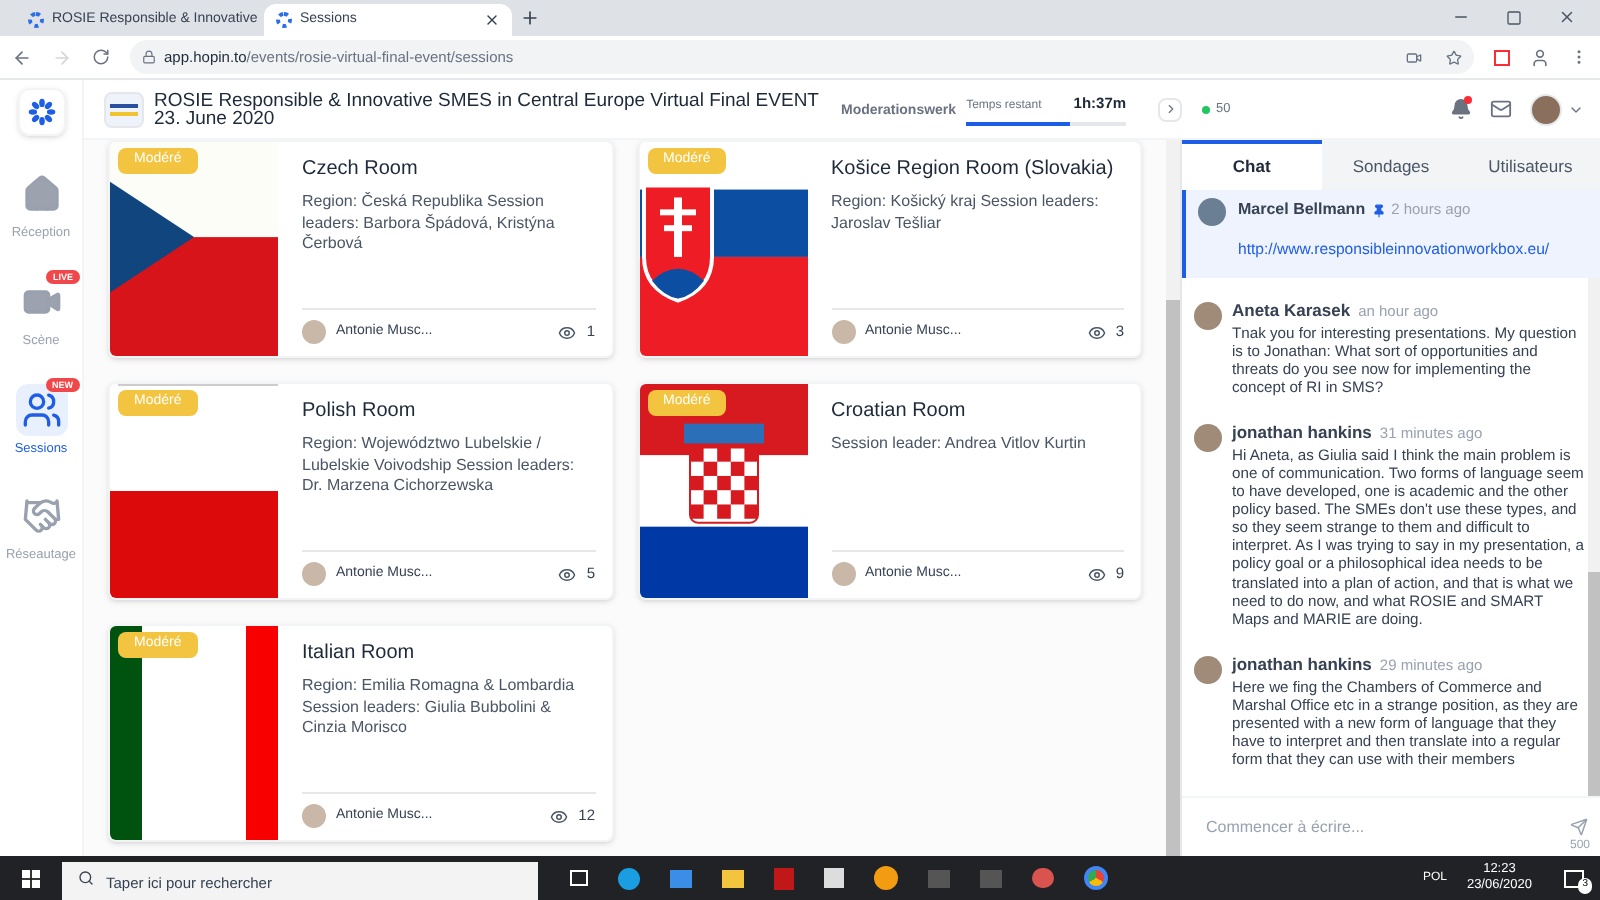  I want to click on chrome-icon, so click(1096, 878).